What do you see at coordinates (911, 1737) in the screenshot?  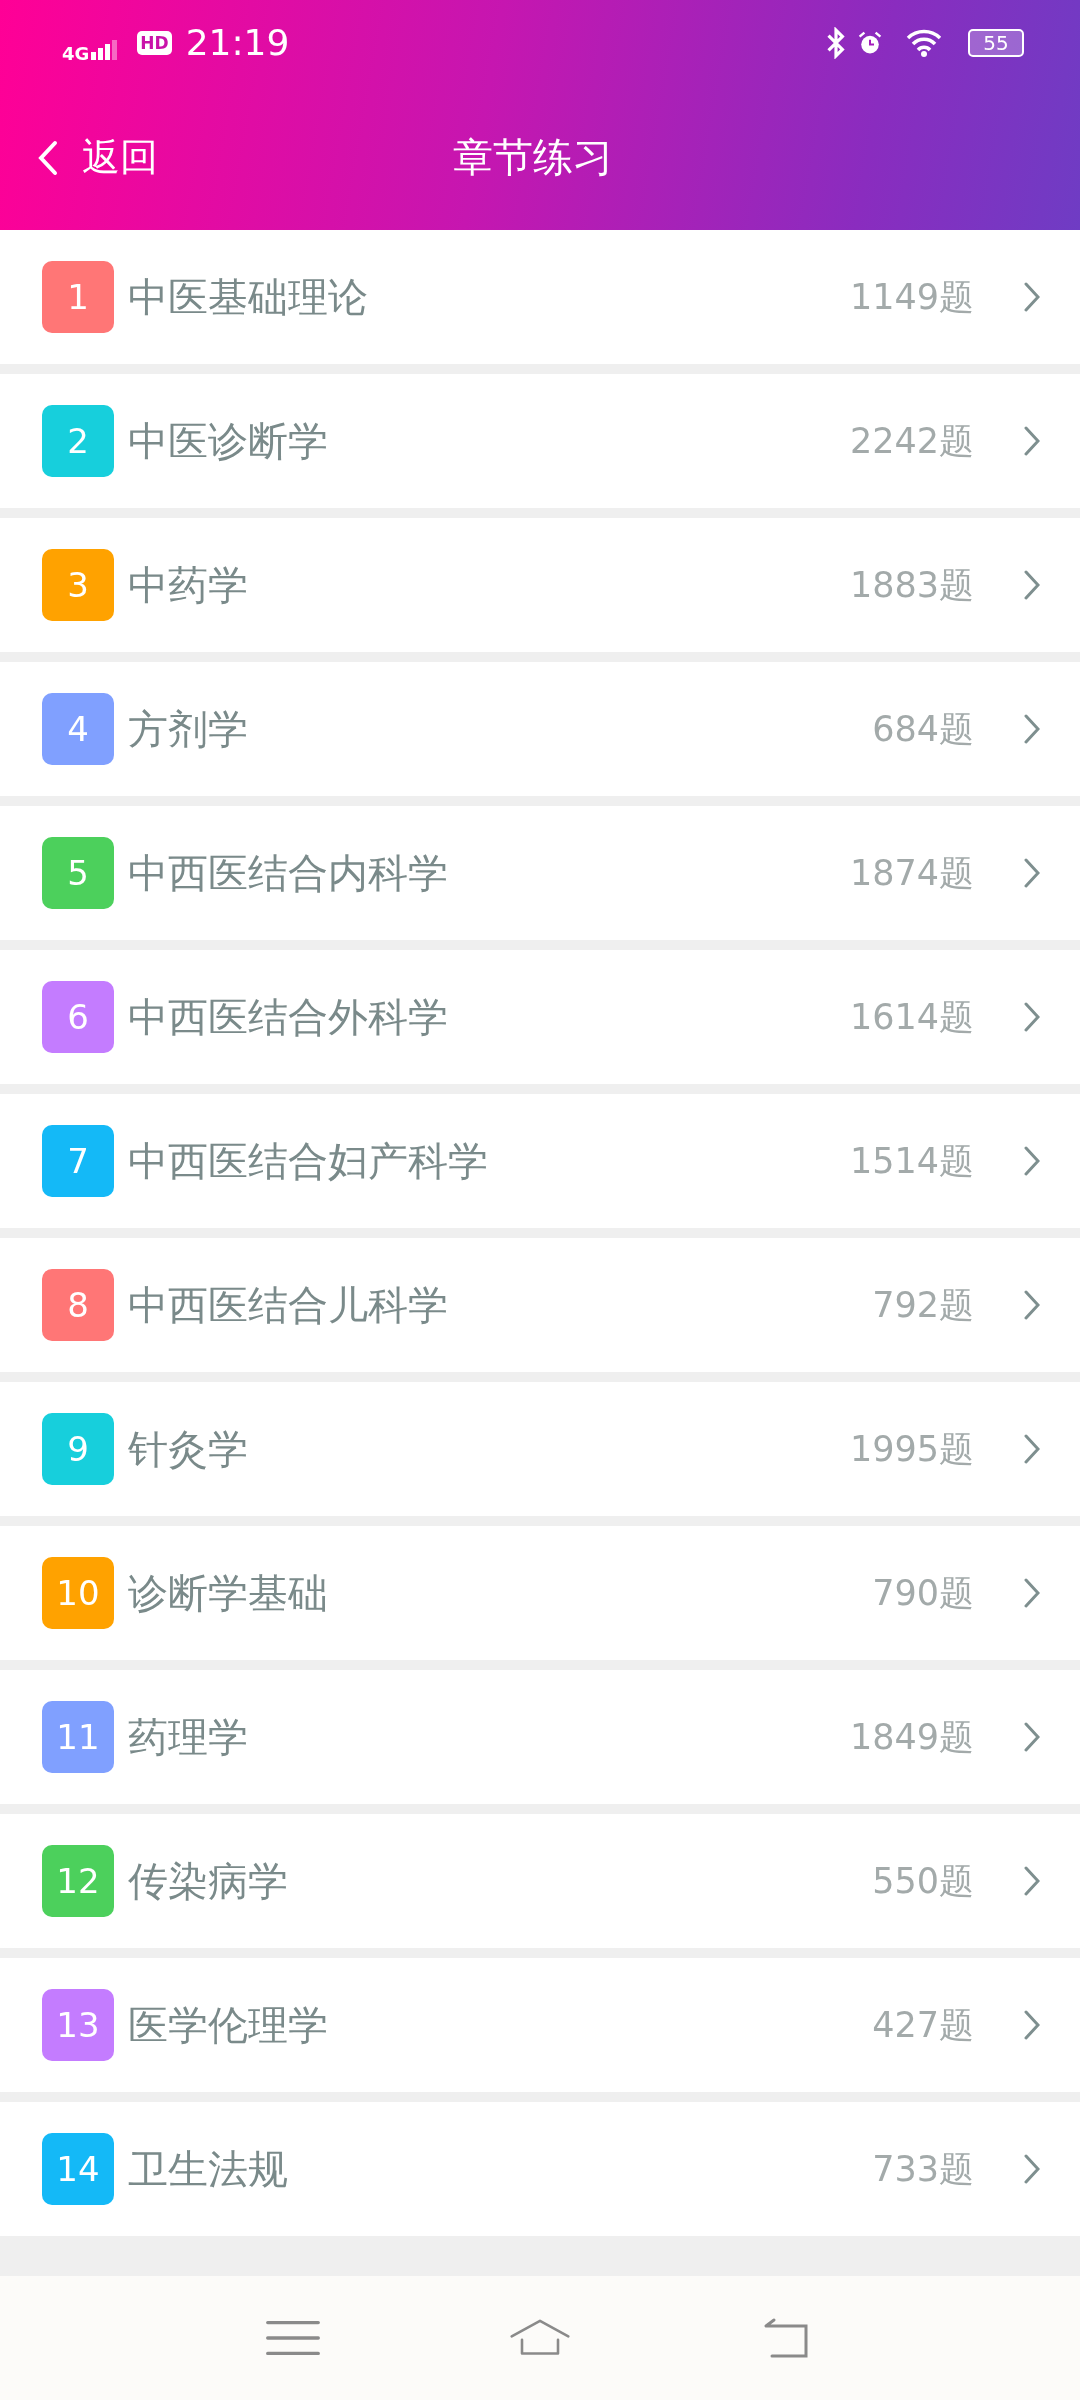 I see `question-count: 1849题` at bounding box center [911, 1737].